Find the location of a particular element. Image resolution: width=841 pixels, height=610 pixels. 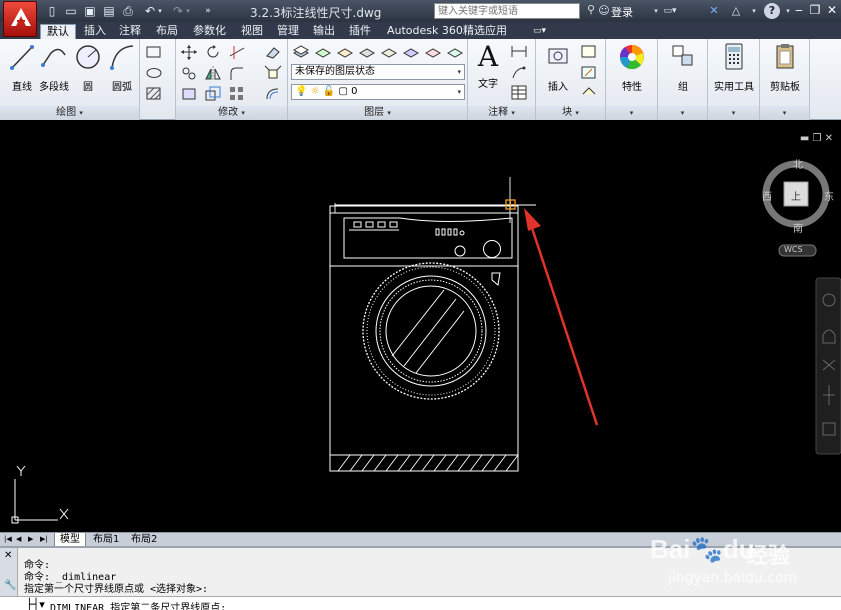

create-block-icon is located at coordinates (589, 51).